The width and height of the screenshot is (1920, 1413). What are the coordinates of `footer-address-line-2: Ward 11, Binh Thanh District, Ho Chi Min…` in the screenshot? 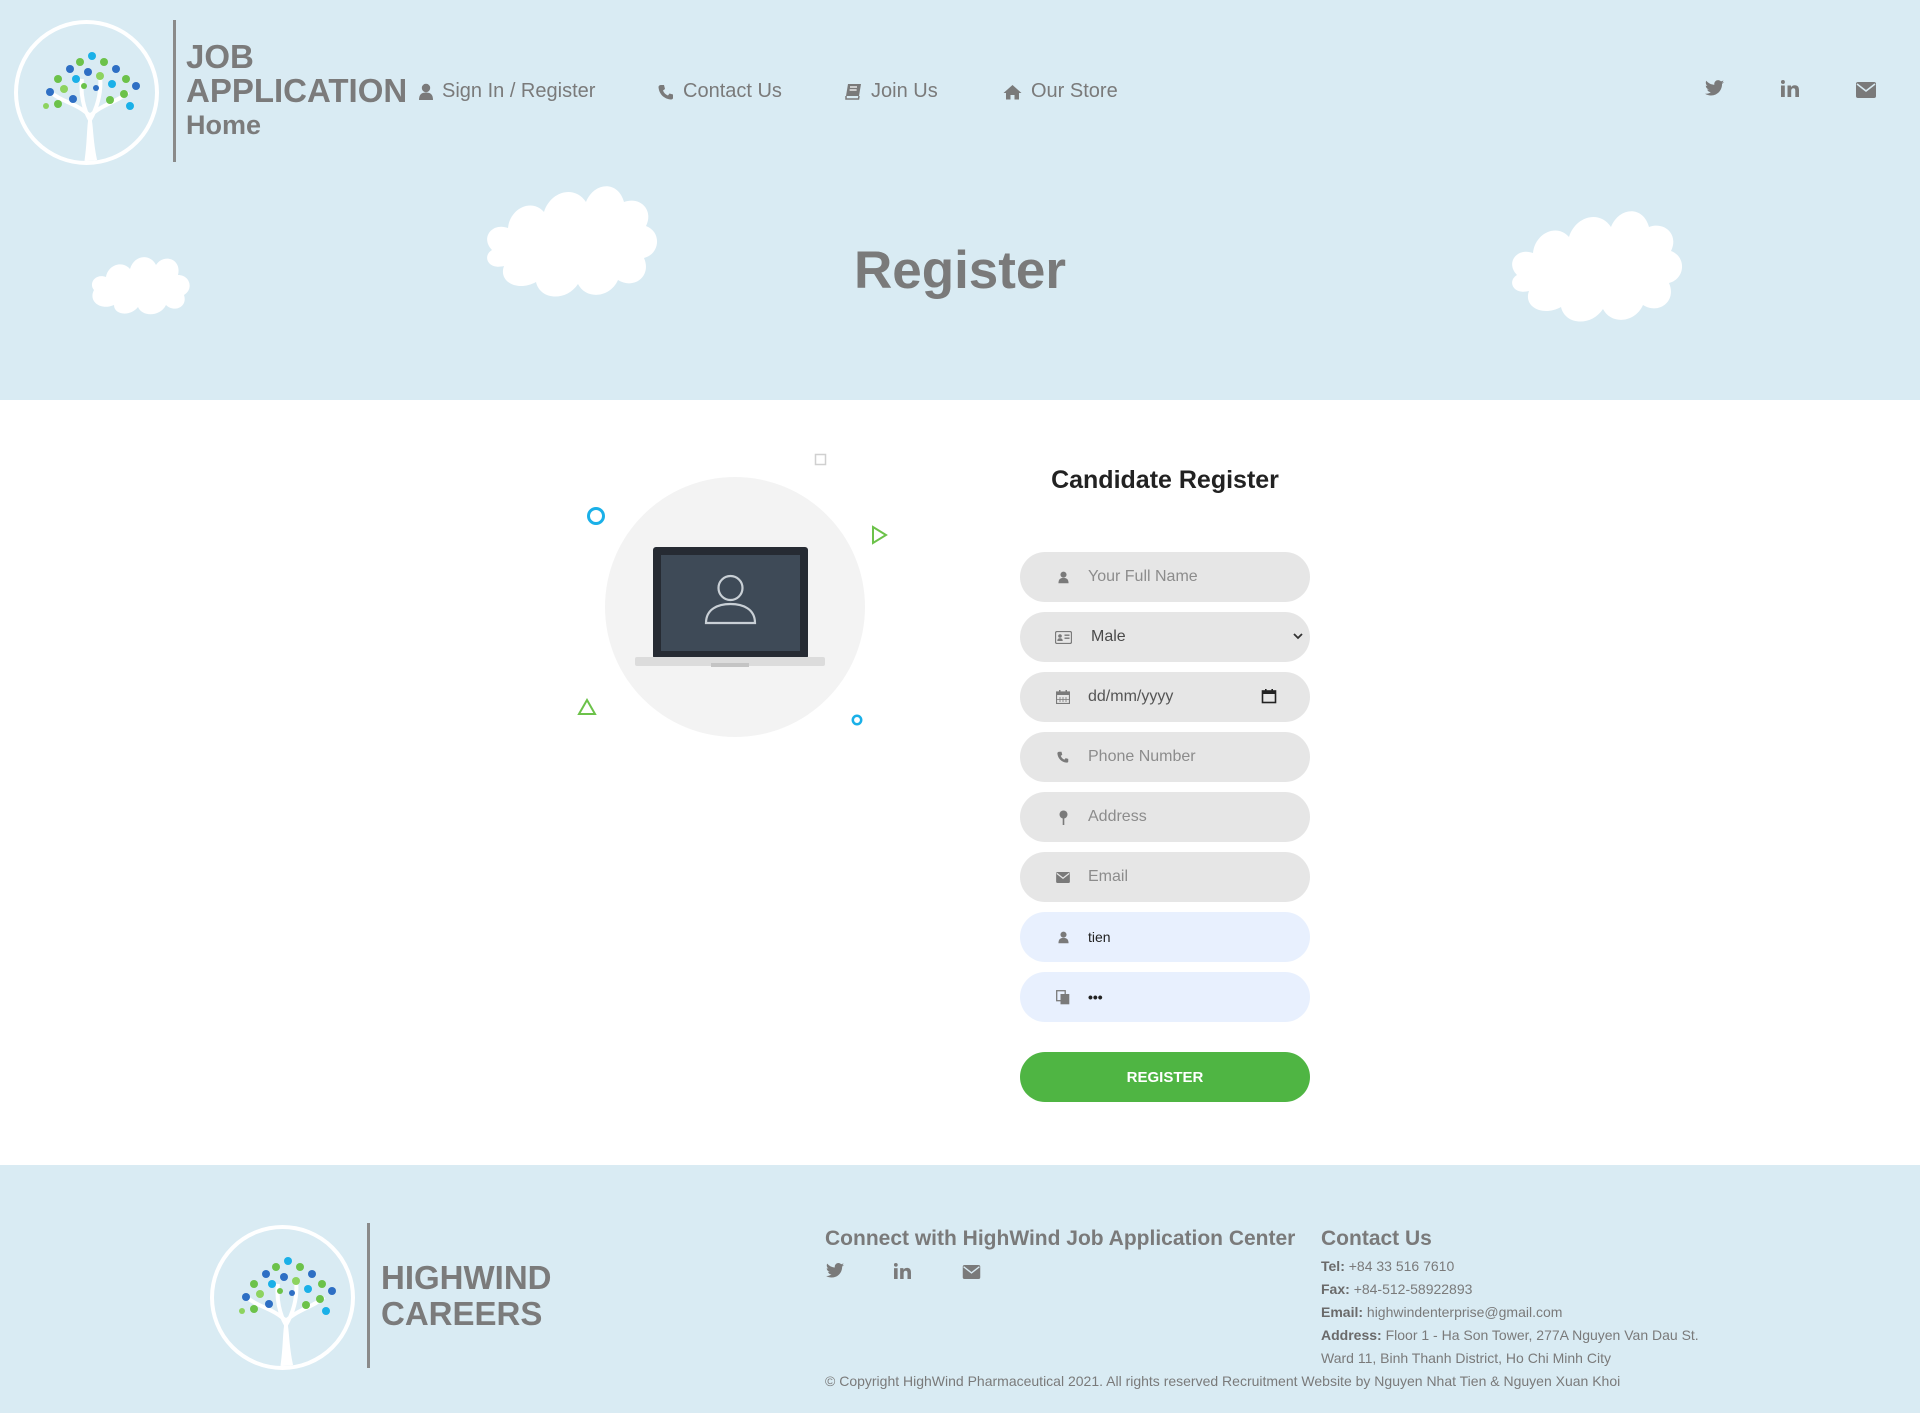 It's located at (1466, 1358).